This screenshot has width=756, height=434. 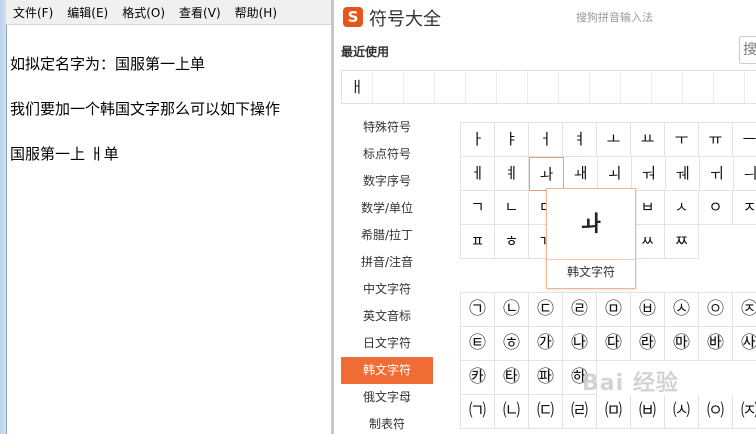 I want to click on symbol-cell: ㈃, so click(x=580, y=412).